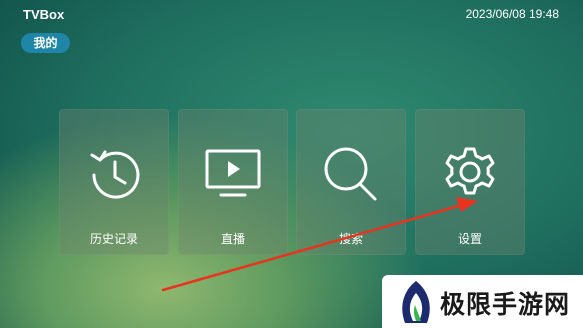  I want to click on tile-settings: 设置, so click(470, 182).